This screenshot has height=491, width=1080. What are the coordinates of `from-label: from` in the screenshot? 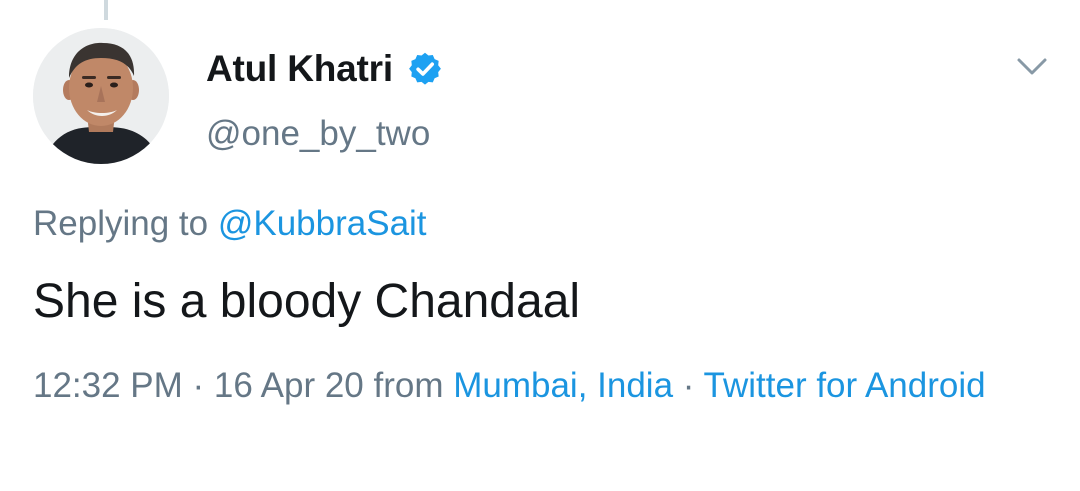 It's located at (408, 385).